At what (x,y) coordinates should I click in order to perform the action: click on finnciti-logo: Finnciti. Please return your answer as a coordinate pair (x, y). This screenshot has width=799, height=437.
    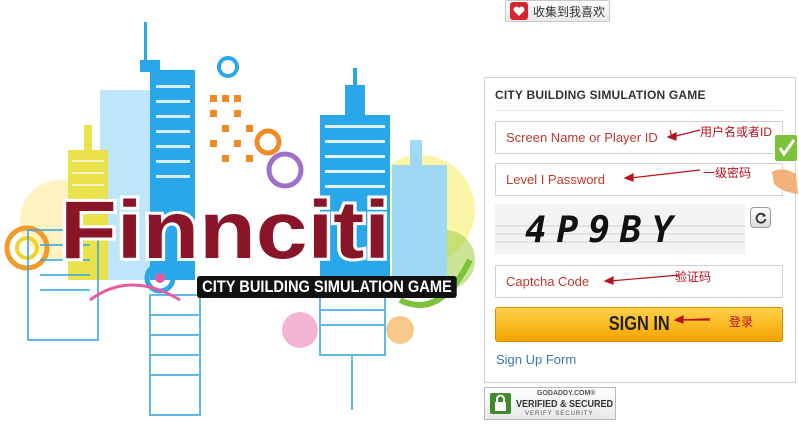
    Looking at the image, I should click on (225, 230).